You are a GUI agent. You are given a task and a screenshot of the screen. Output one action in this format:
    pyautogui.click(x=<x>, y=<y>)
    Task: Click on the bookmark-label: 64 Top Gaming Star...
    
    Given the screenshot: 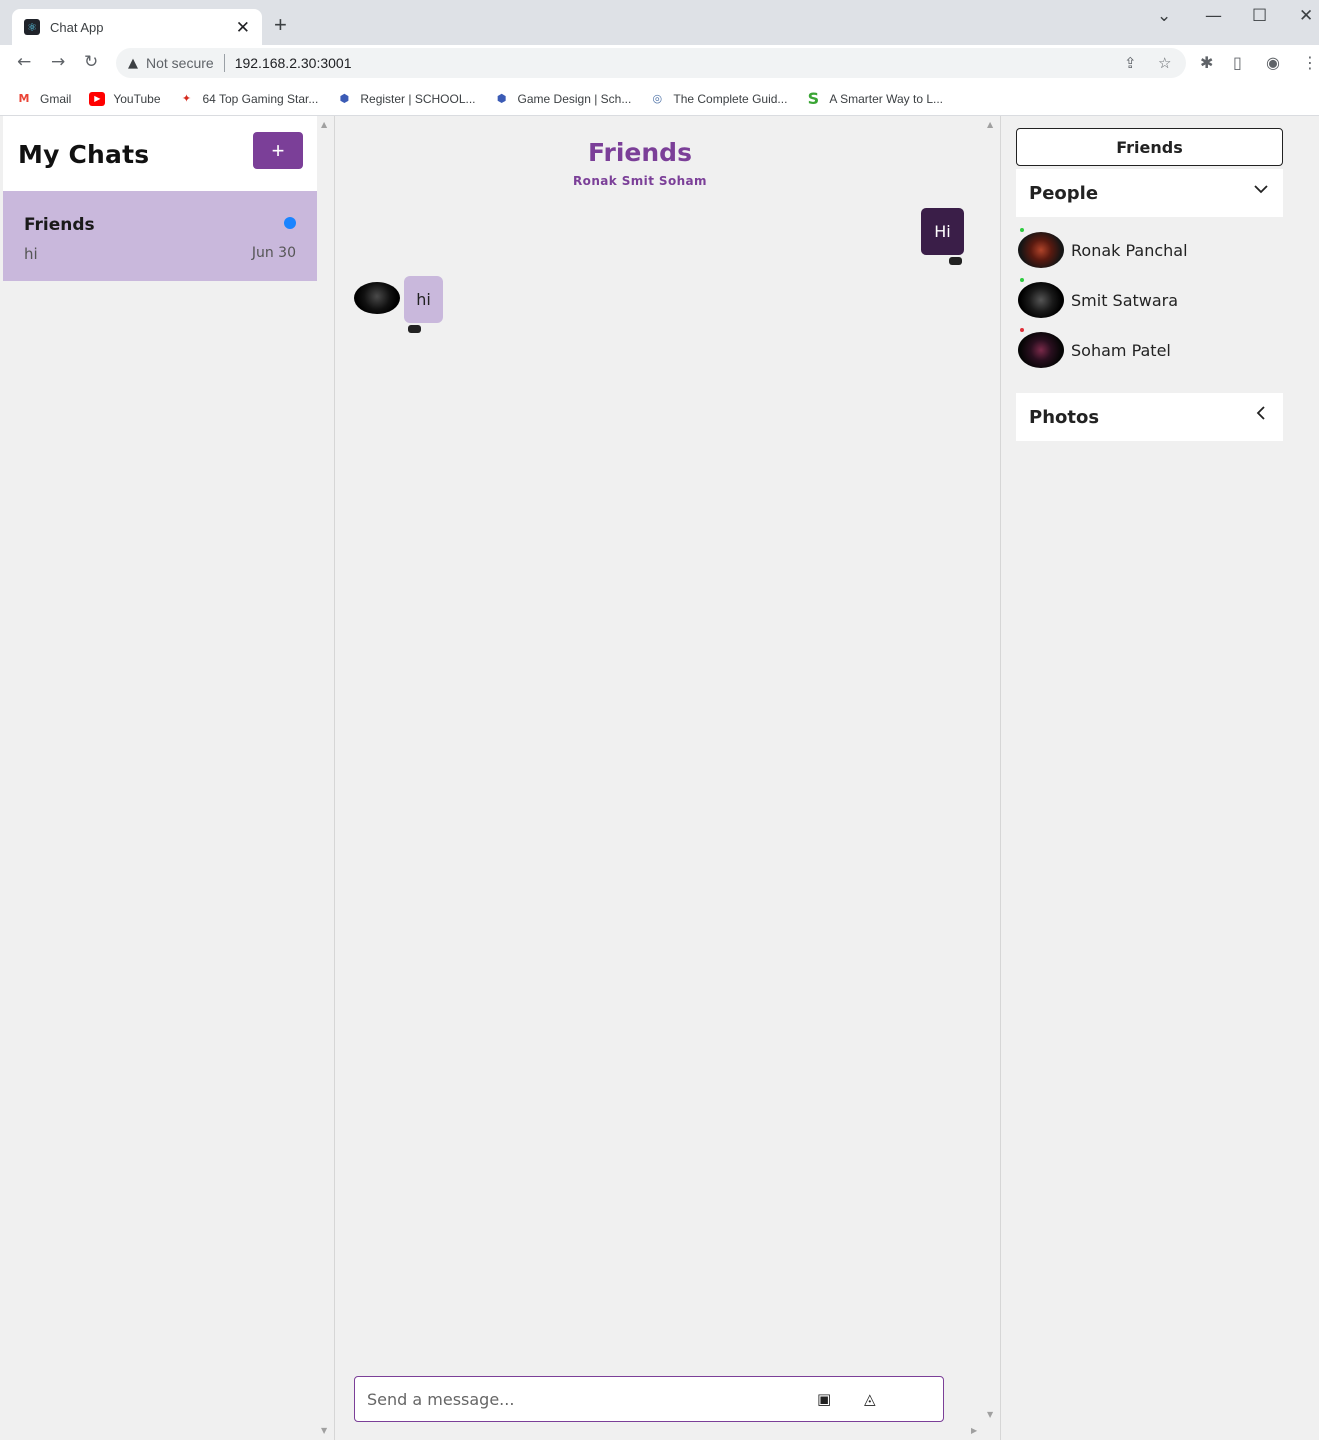 What is the action you would take?
    pyautogui.click(x=260, y=98)
    